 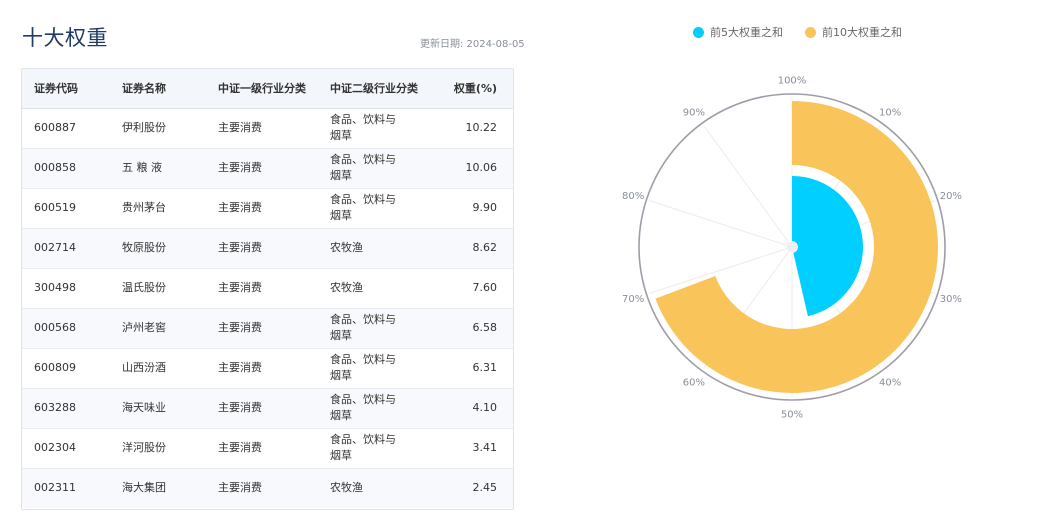 I want to click on table-row: 002714 牧原股份 主要消费 农牧渔 8.62, so click(x=267, y=248).